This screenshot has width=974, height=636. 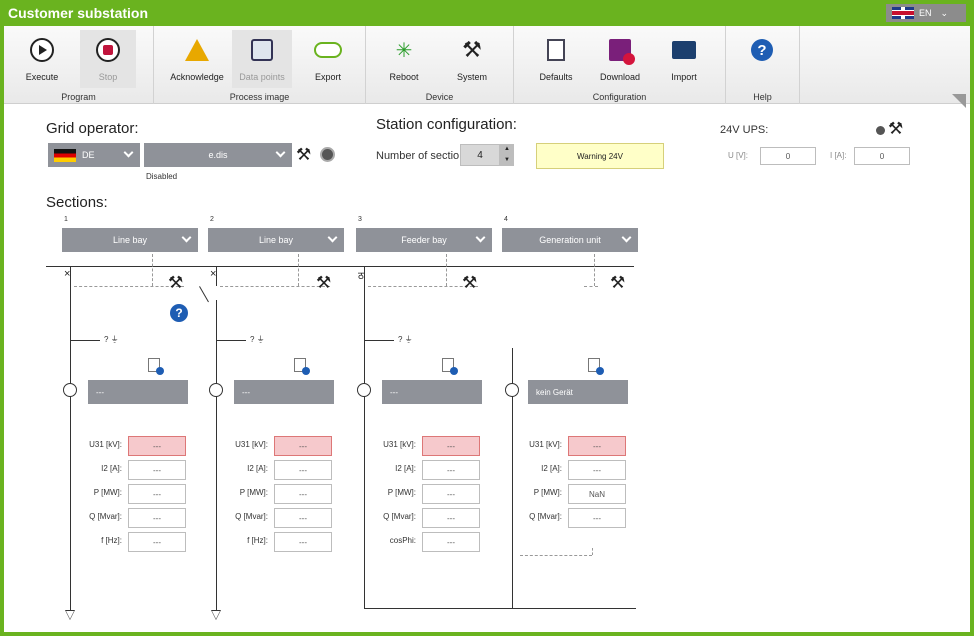 What do you see at coordinates (328, 50) in the screenshot?
I see `cloud-icon` at bounding box center [328, 50].